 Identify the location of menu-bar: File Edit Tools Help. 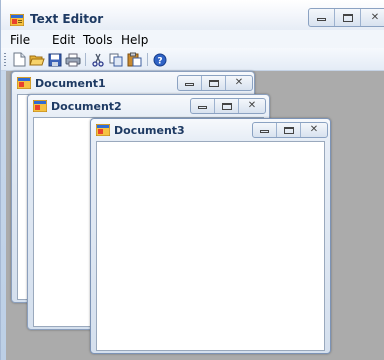
(192, 40).